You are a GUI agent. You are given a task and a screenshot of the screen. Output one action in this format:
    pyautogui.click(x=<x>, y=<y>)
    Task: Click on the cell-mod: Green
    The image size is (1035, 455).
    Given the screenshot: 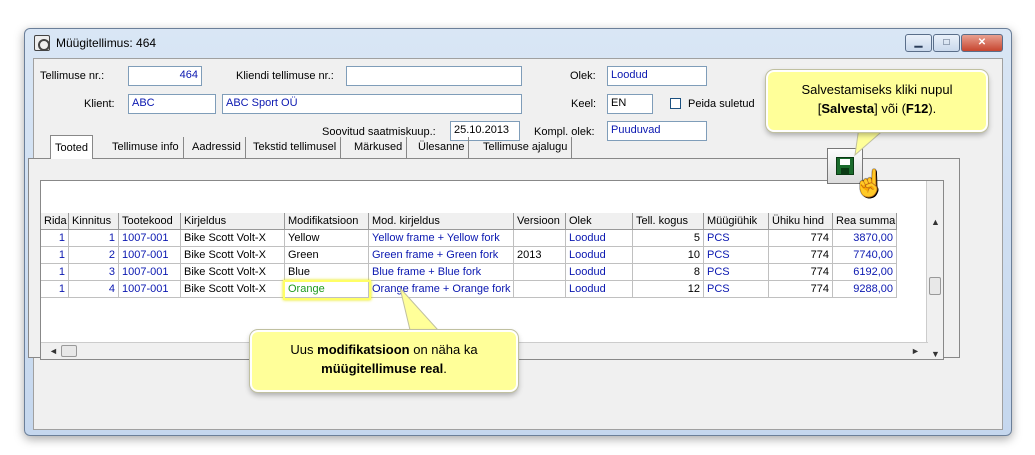 What is the action you would take?
    pyautogui.click(x=327, y=255)
    